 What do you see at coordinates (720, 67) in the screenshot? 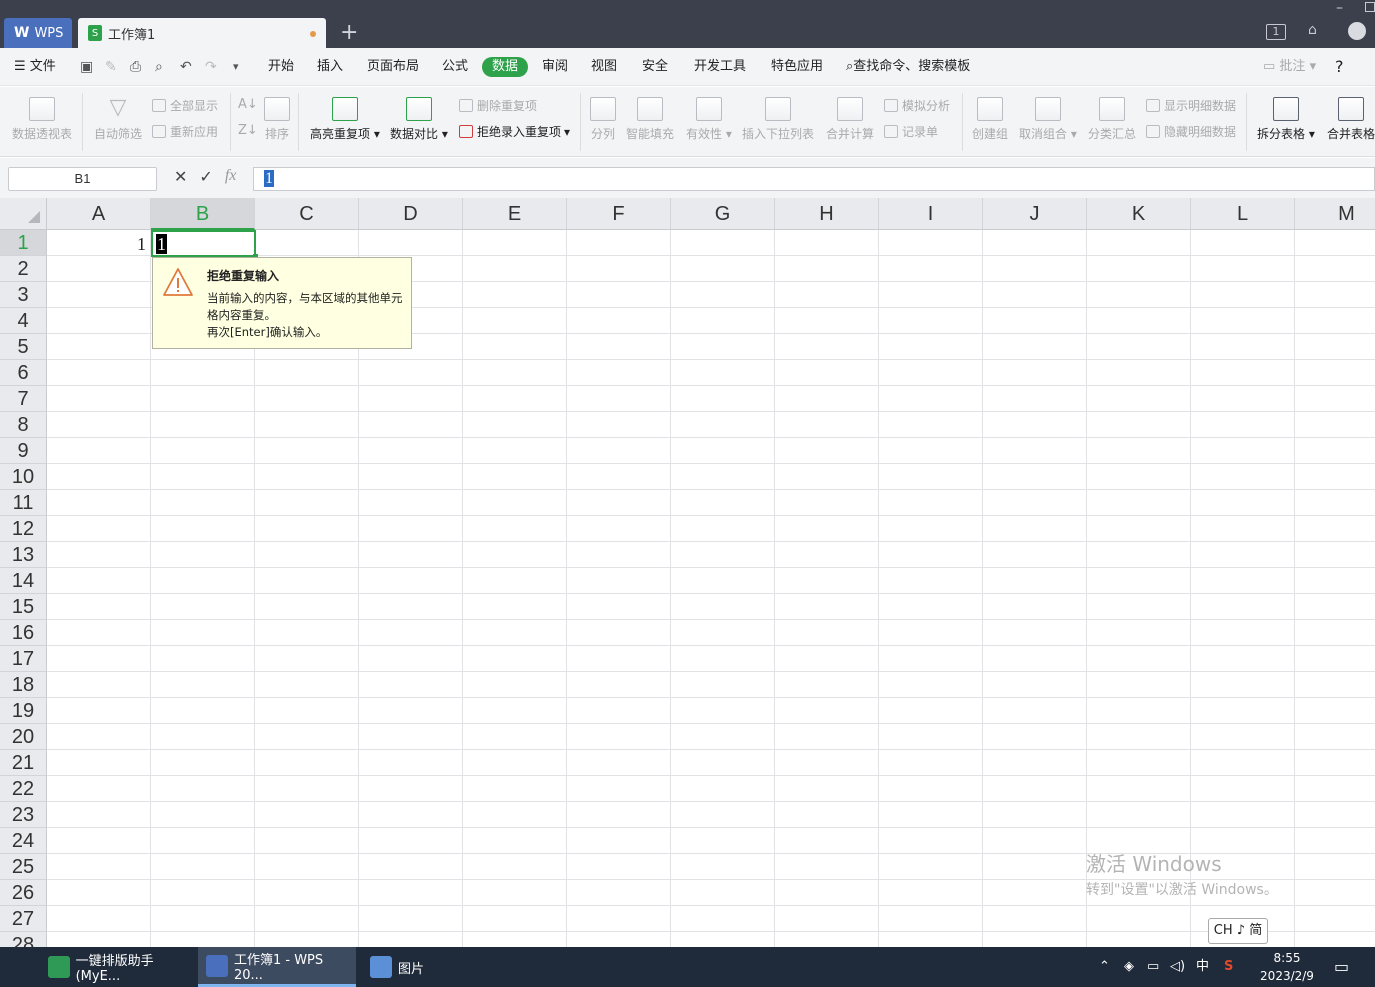
I see `tab-developer: 开发工具` at bounding box center [720, 67].